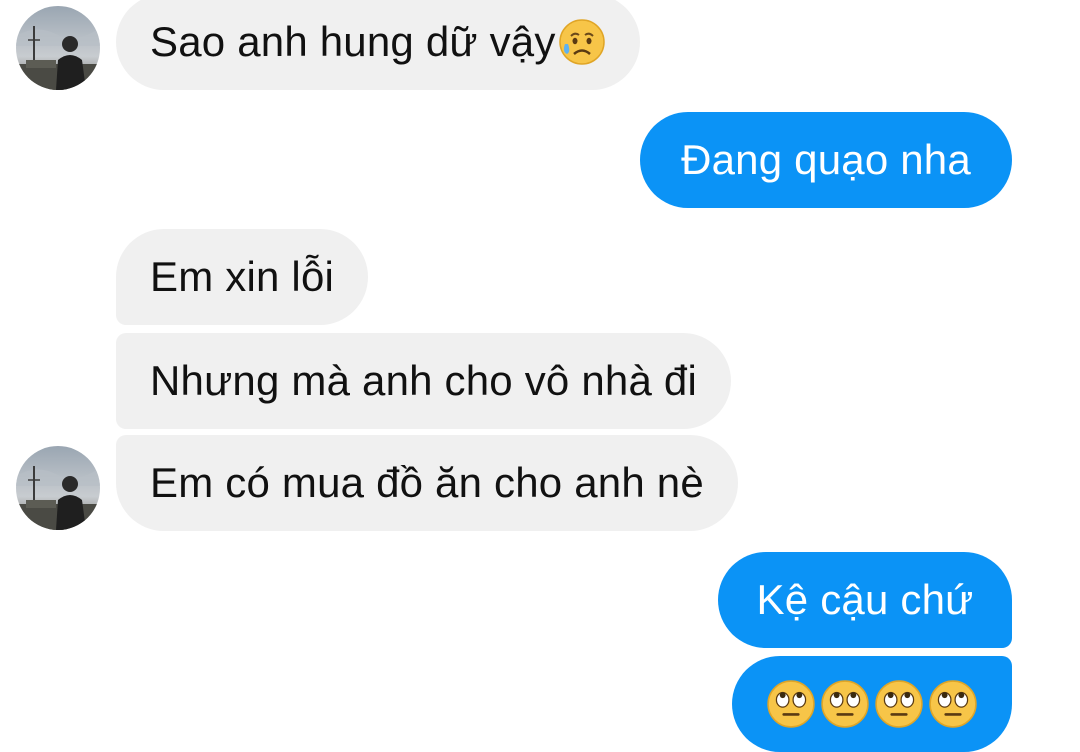 The height and width of the screenshot is (752, 1080). I want to click on message-bubble-incoming: Em xin lỗi, so click(242, 277).